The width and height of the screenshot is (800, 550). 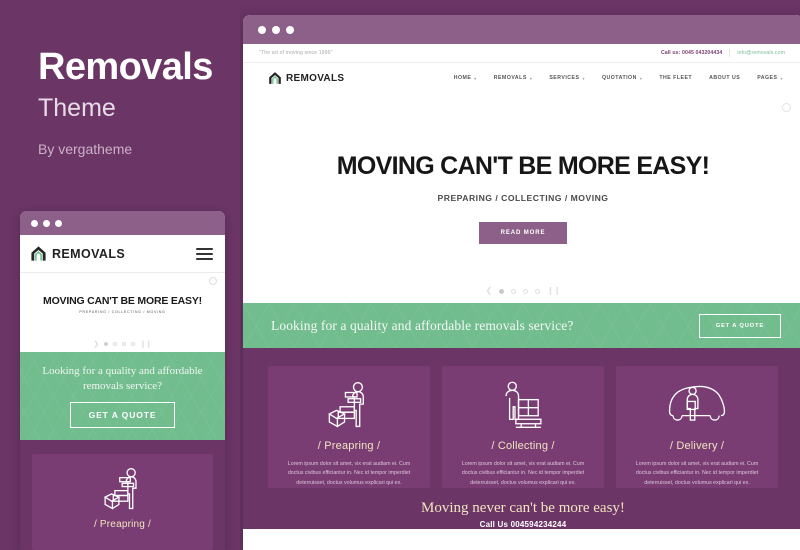 What do you see at coordinates (691, 53) in the screenshot?
I see `phone-link: Call us: 0045 043204434` at bounding box center [691, 53].